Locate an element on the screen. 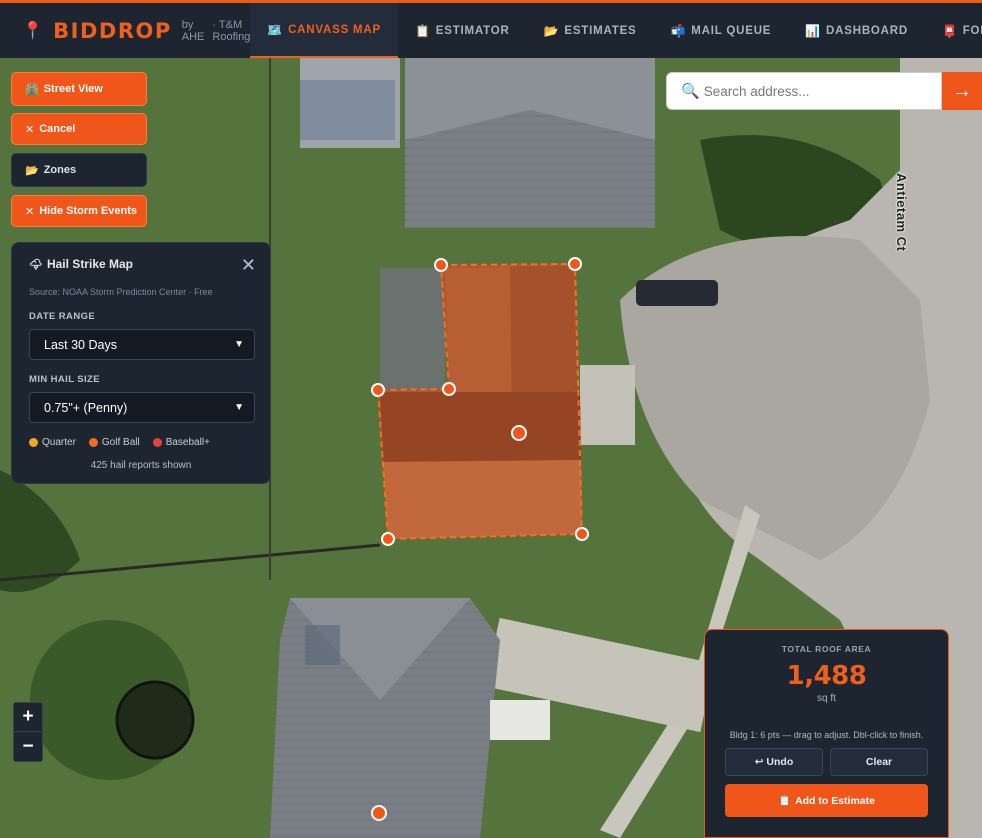  area-actions: ↩ Undo Clear is located at coordinates (826, 762).